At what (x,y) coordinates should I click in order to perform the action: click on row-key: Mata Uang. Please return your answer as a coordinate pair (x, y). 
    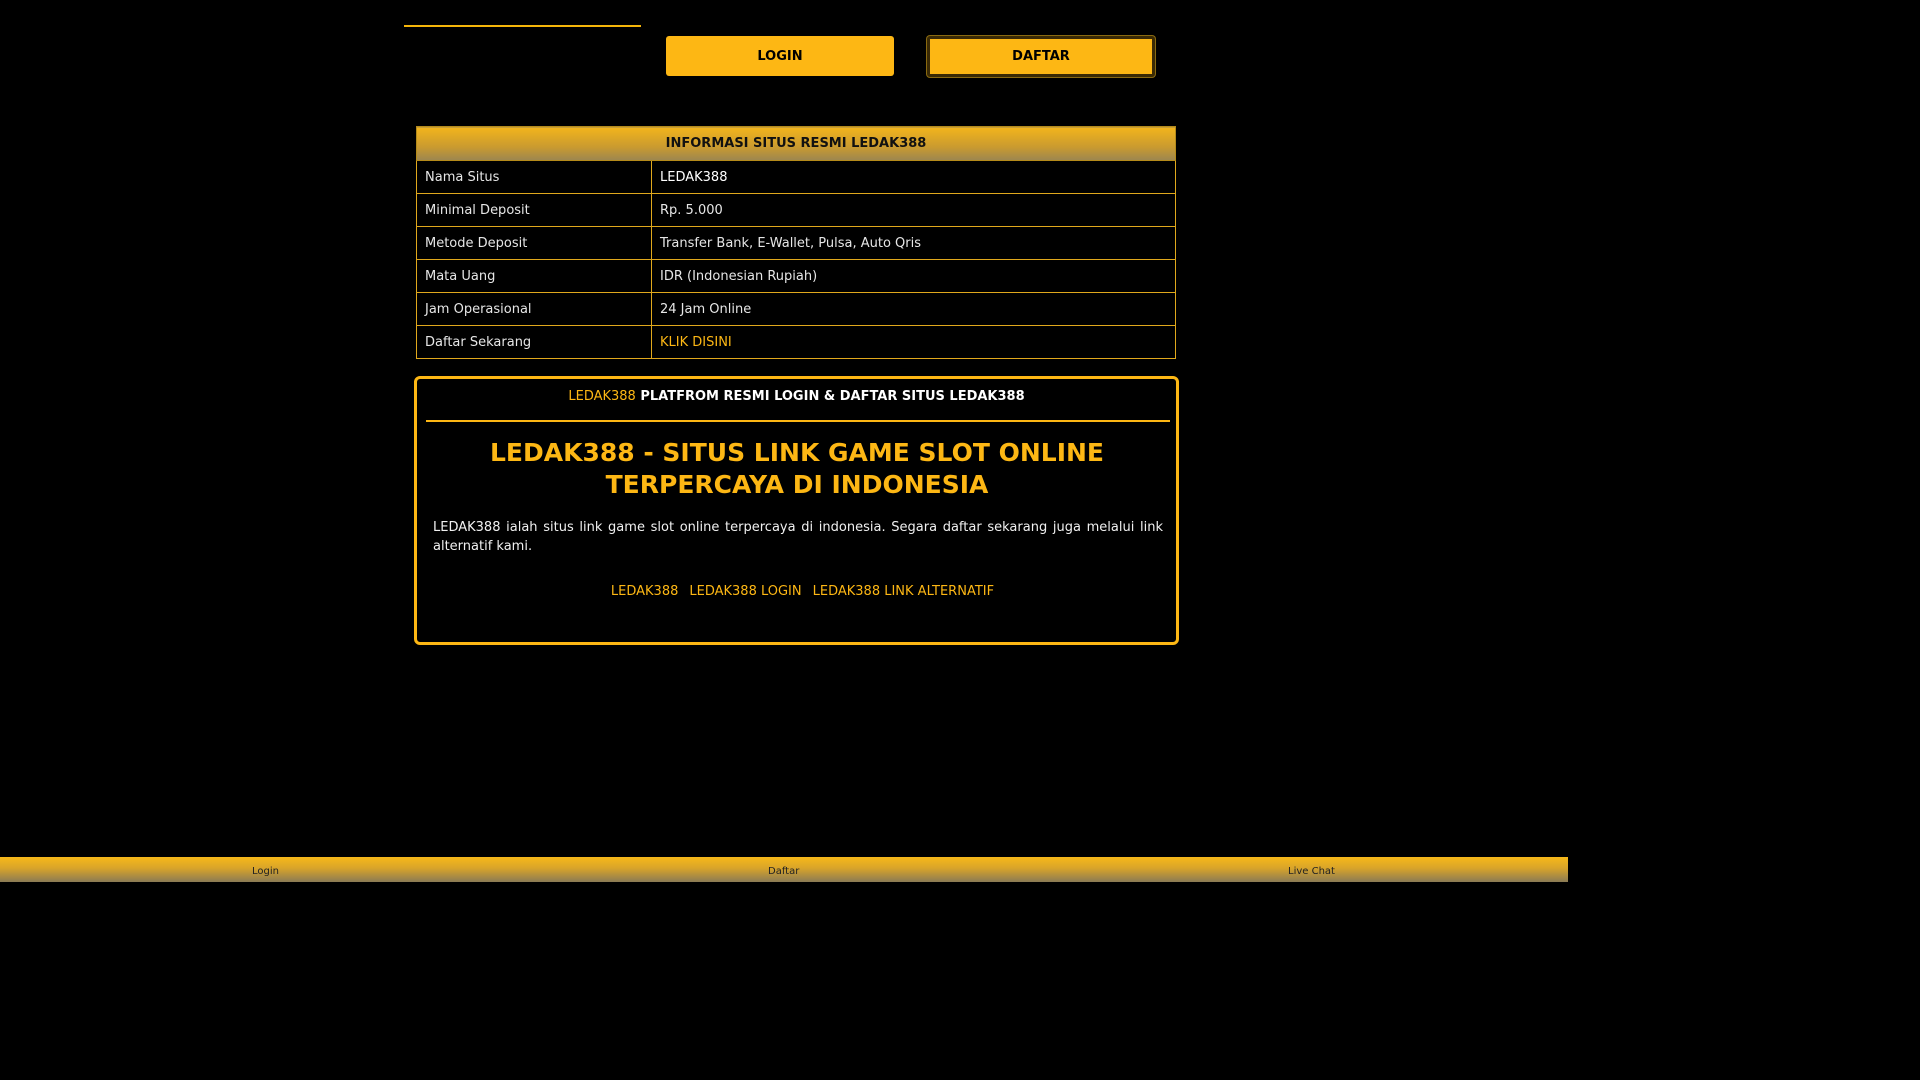
    Looking at the image, I should click on (534, 276).